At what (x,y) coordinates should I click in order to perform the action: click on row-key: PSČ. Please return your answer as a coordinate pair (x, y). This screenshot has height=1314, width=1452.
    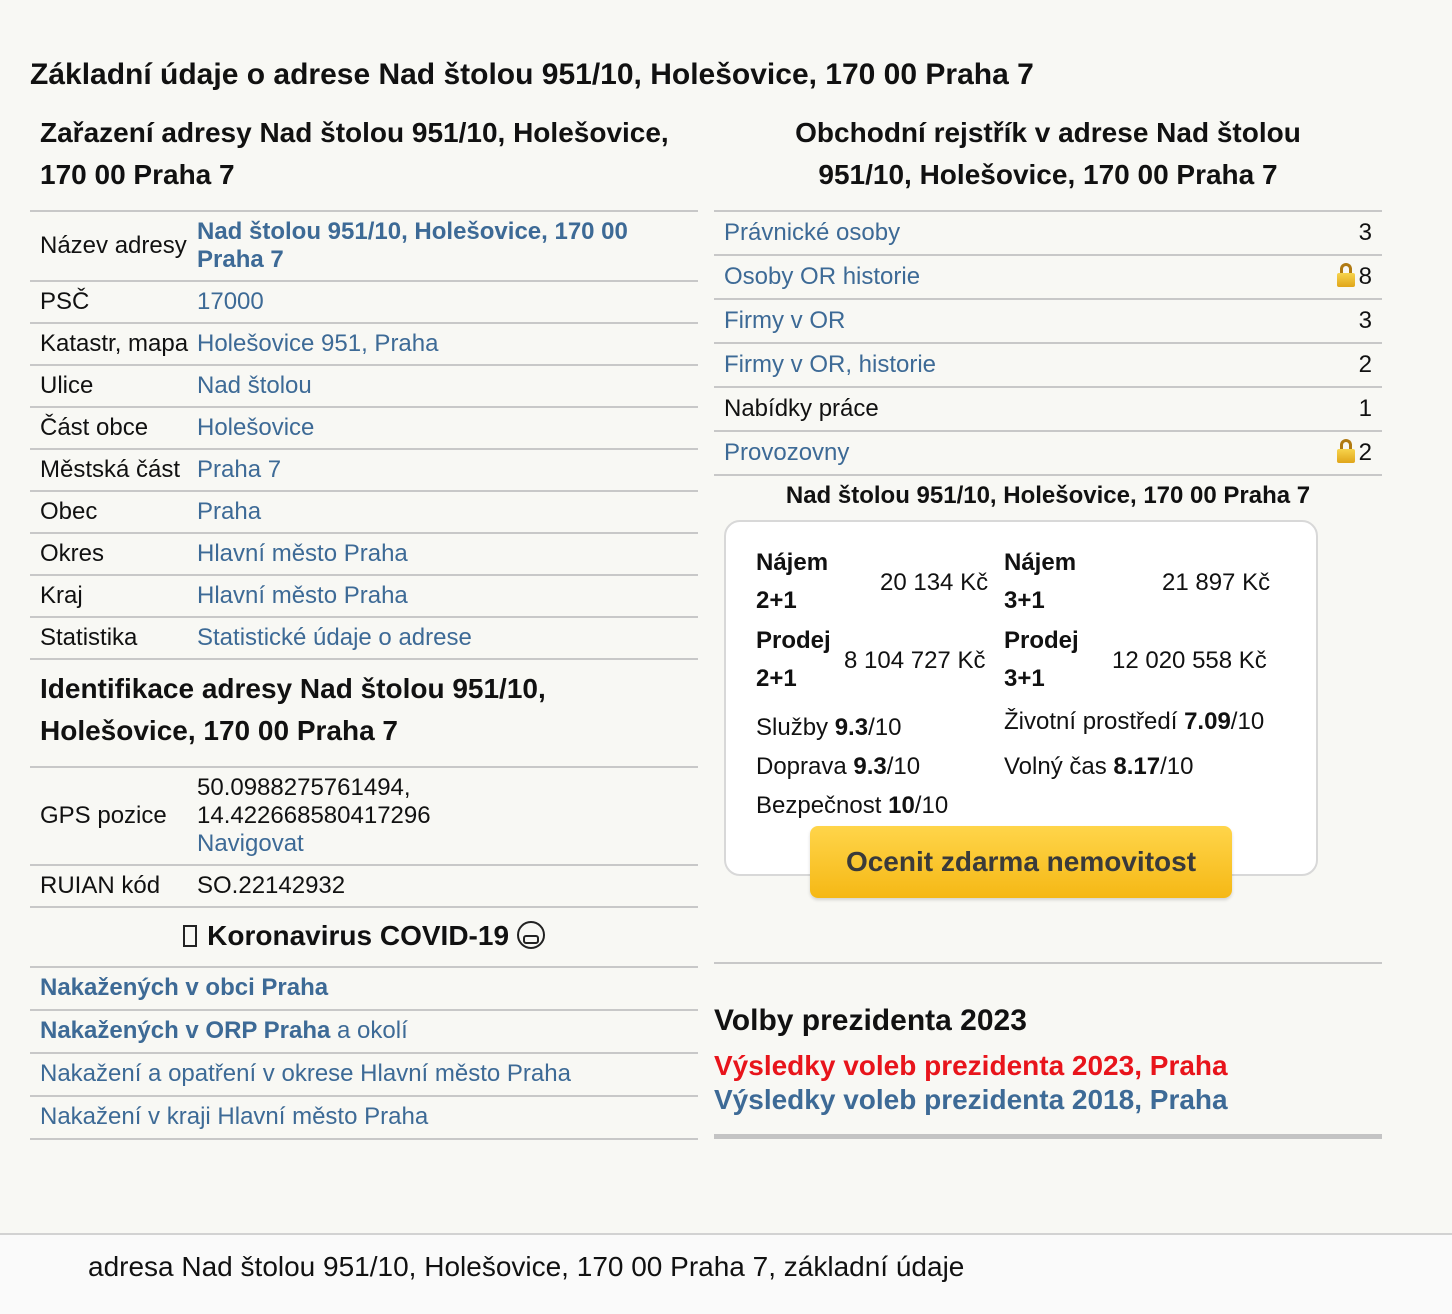
    Looking at the image, I should click on (113, 302).